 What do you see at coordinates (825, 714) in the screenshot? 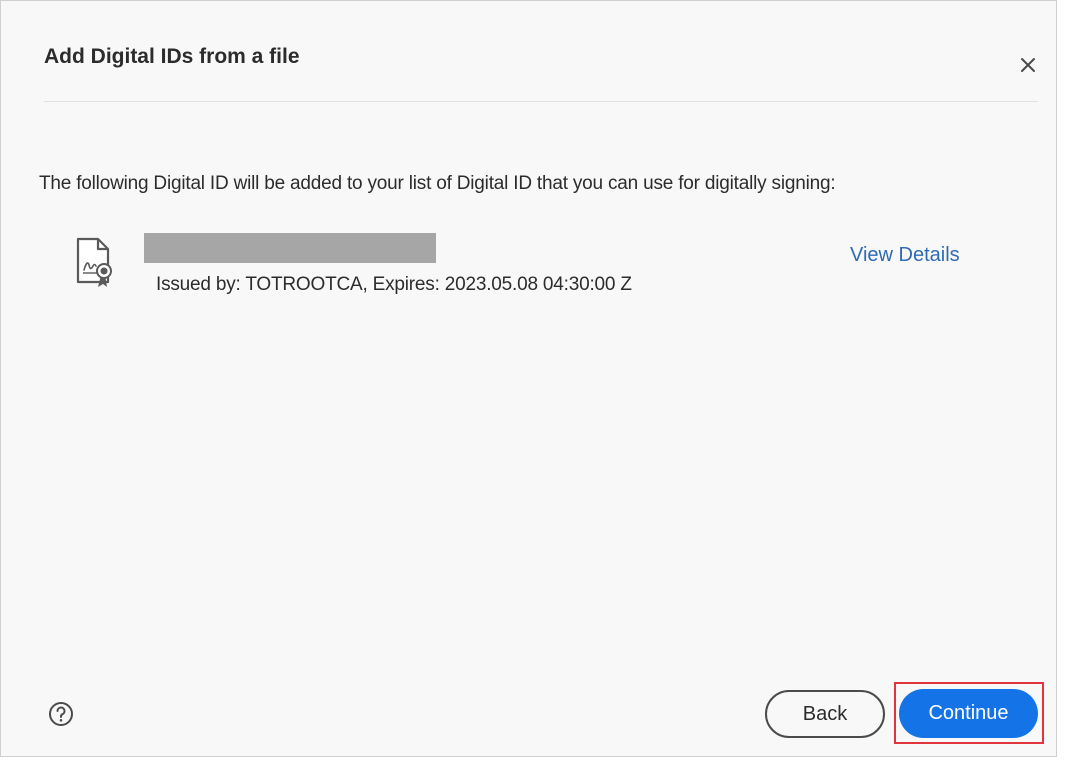
I see `back-button: Back` at bounding box center [825, 714].